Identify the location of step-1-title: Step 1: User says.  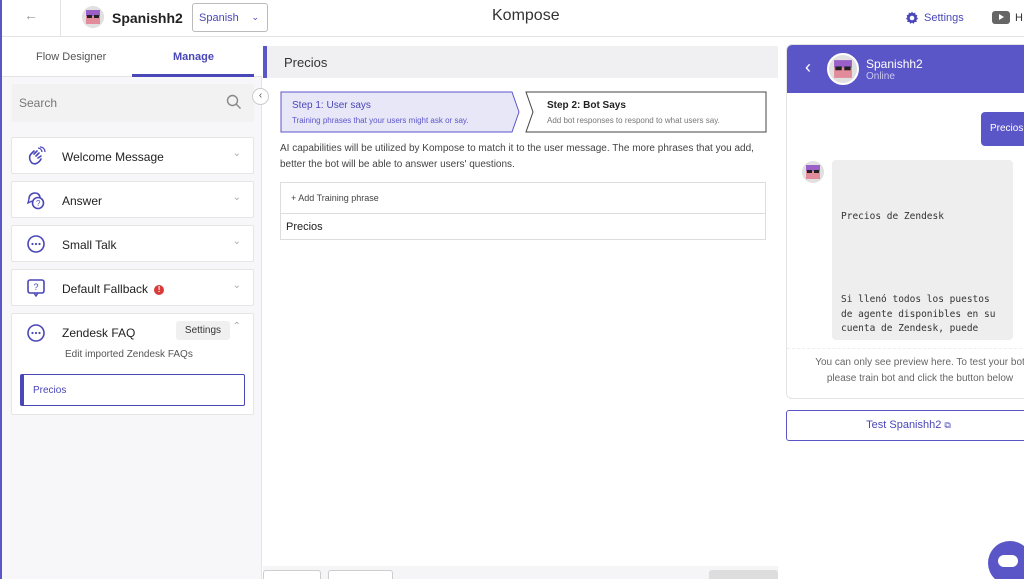
(331, 105).